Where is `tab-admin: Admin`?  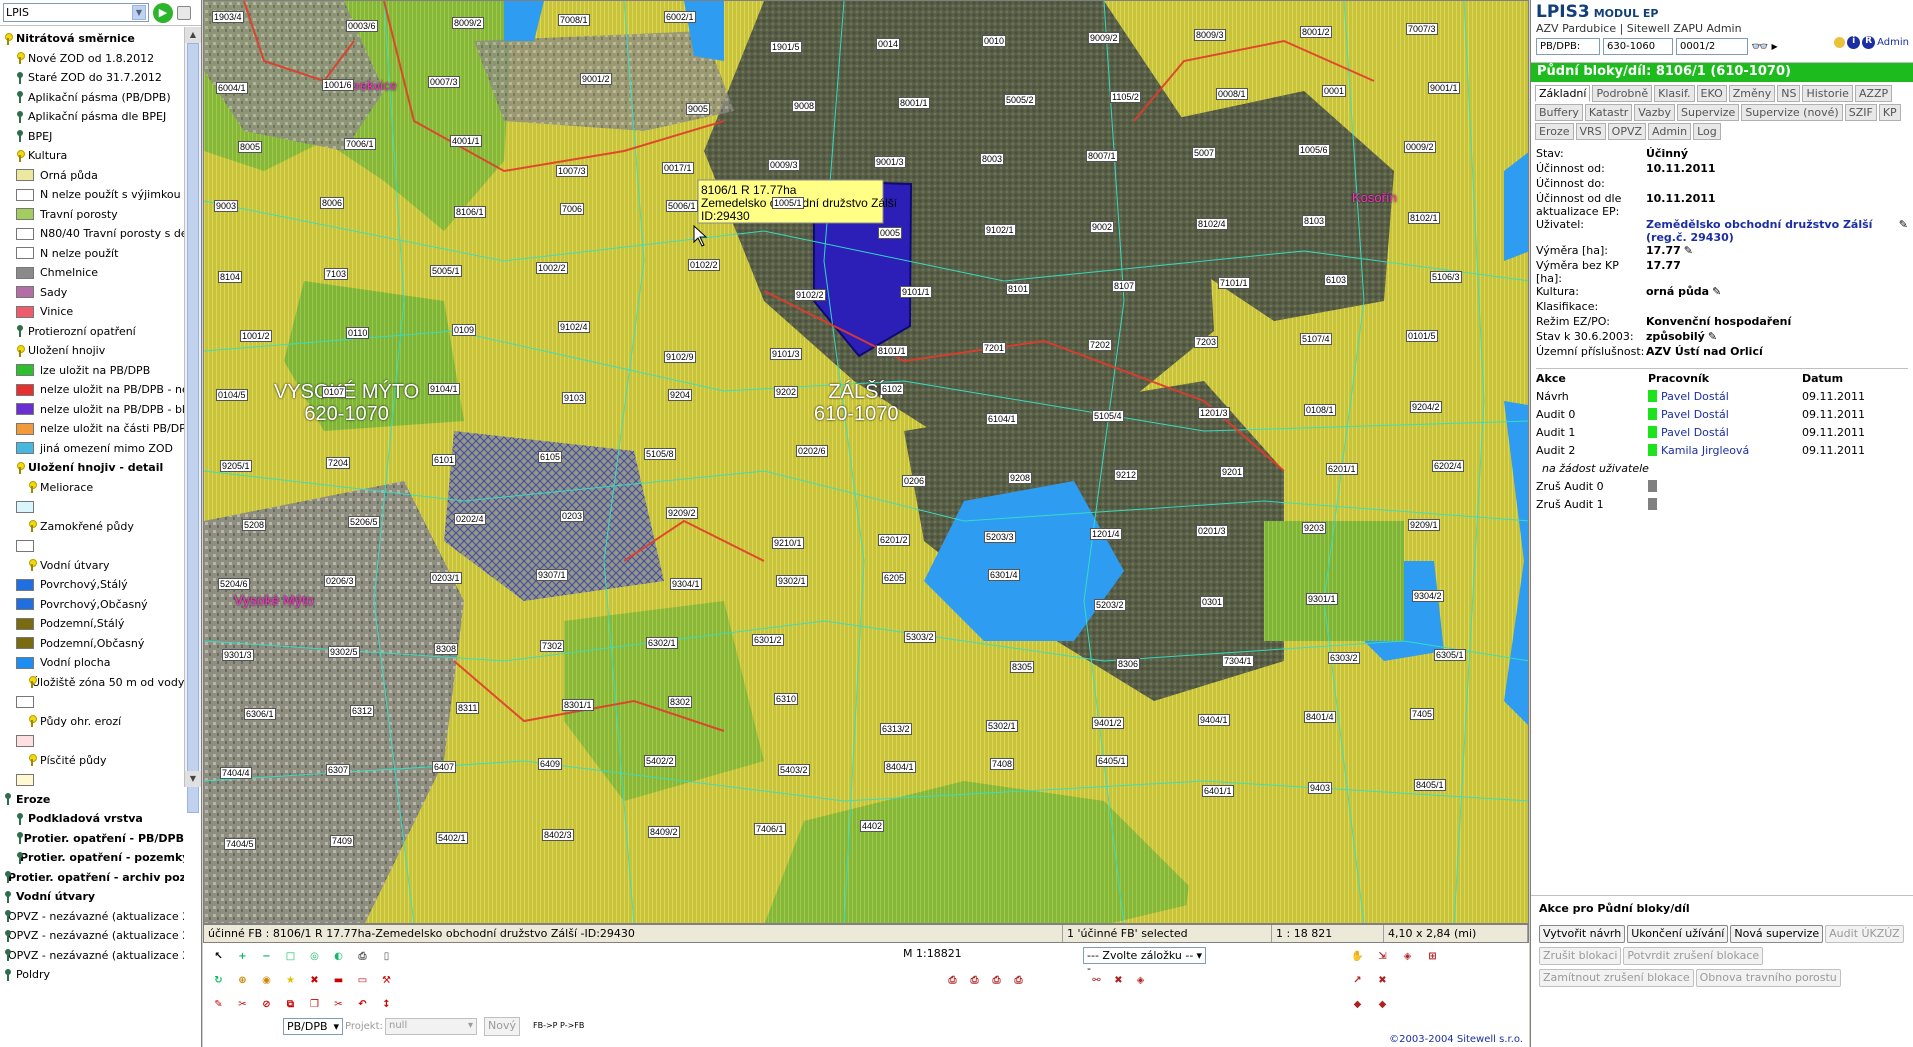 tab-admin: Admin is located at coordinates (1670, 131).